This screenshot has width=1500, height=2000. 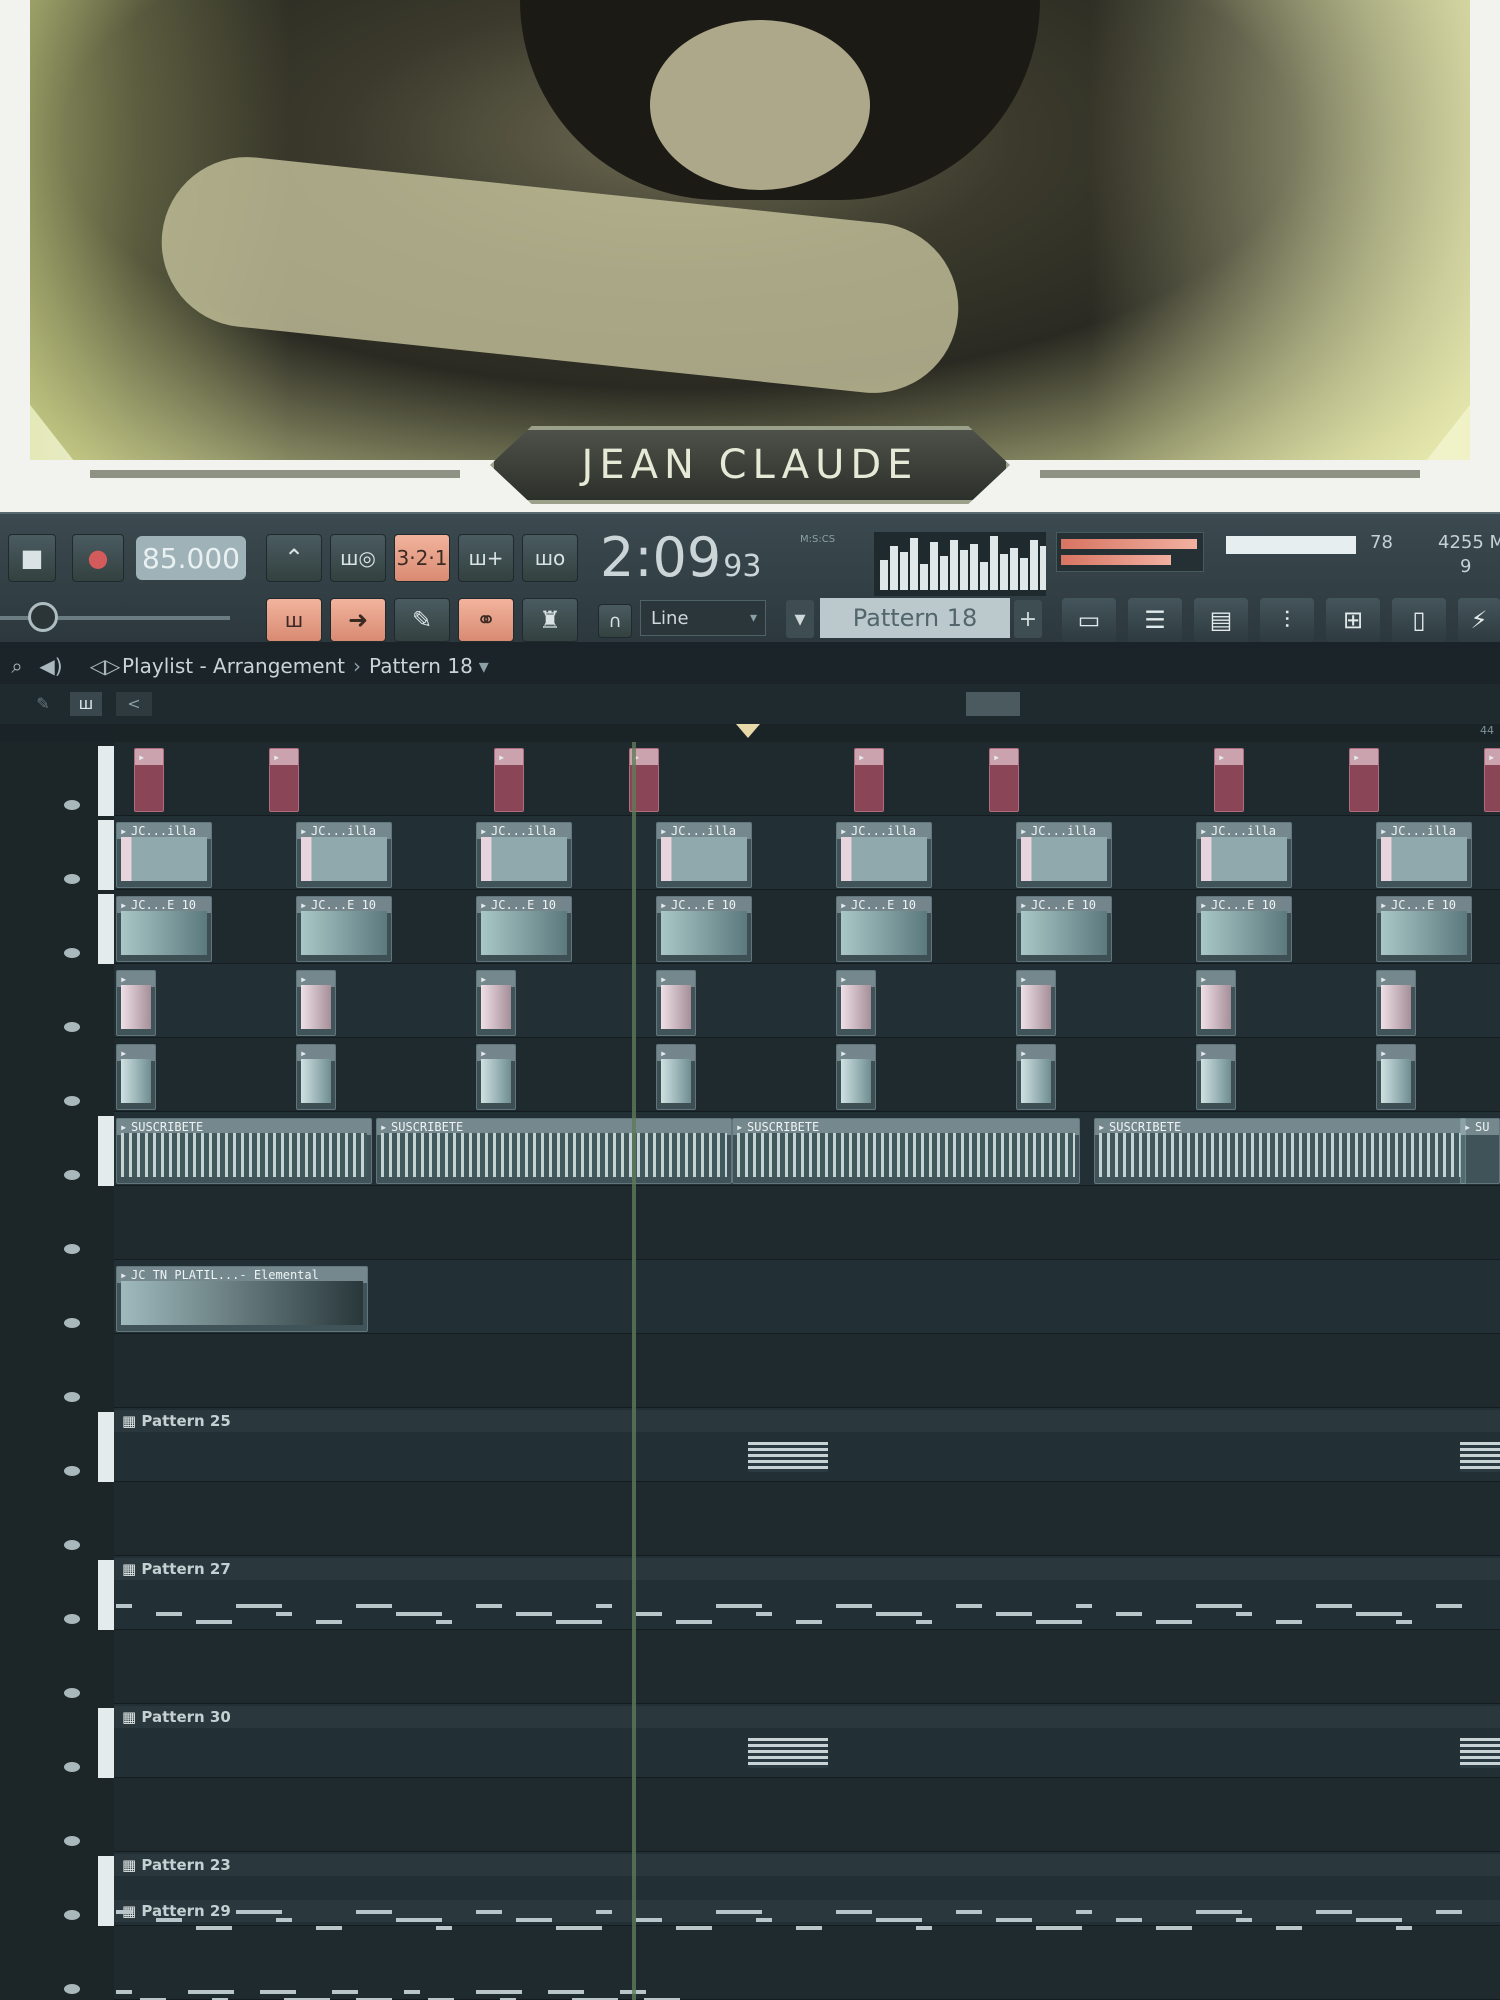 I want to click on tempo-display: 85.000, so click(x=191, y=558).